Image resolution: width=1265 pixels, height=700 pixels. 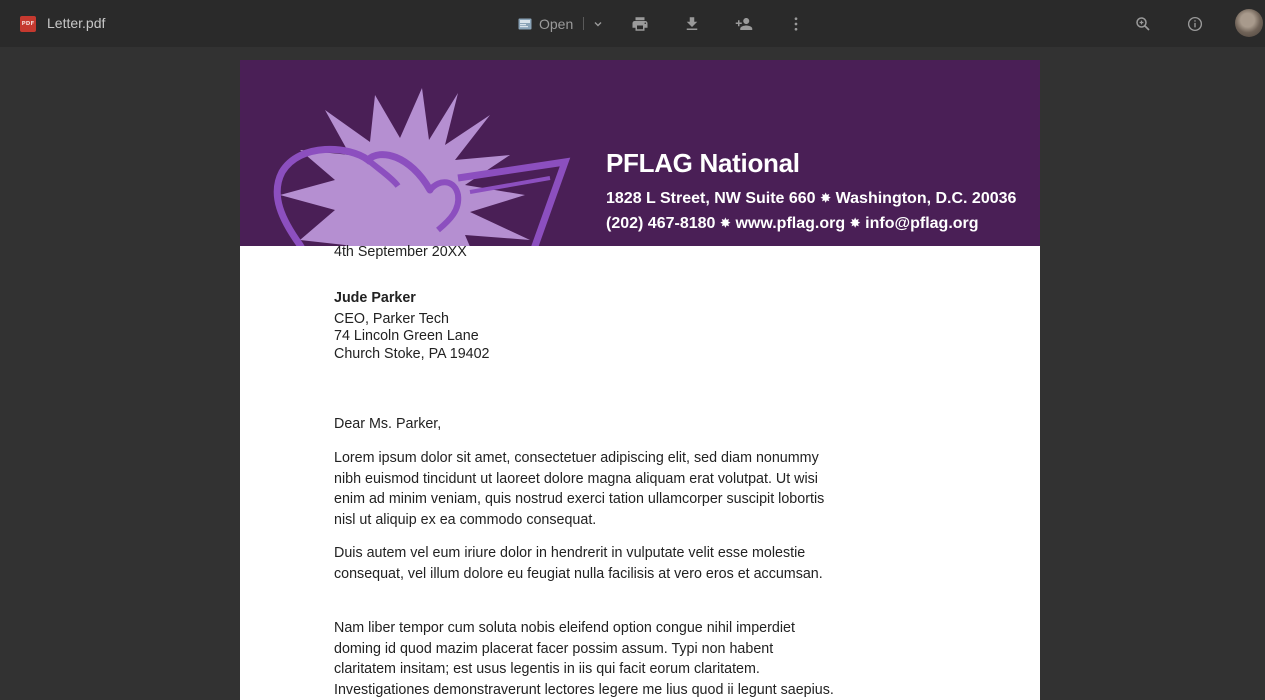 I want to click on more-vert-icon, so click(x=796, y=24).